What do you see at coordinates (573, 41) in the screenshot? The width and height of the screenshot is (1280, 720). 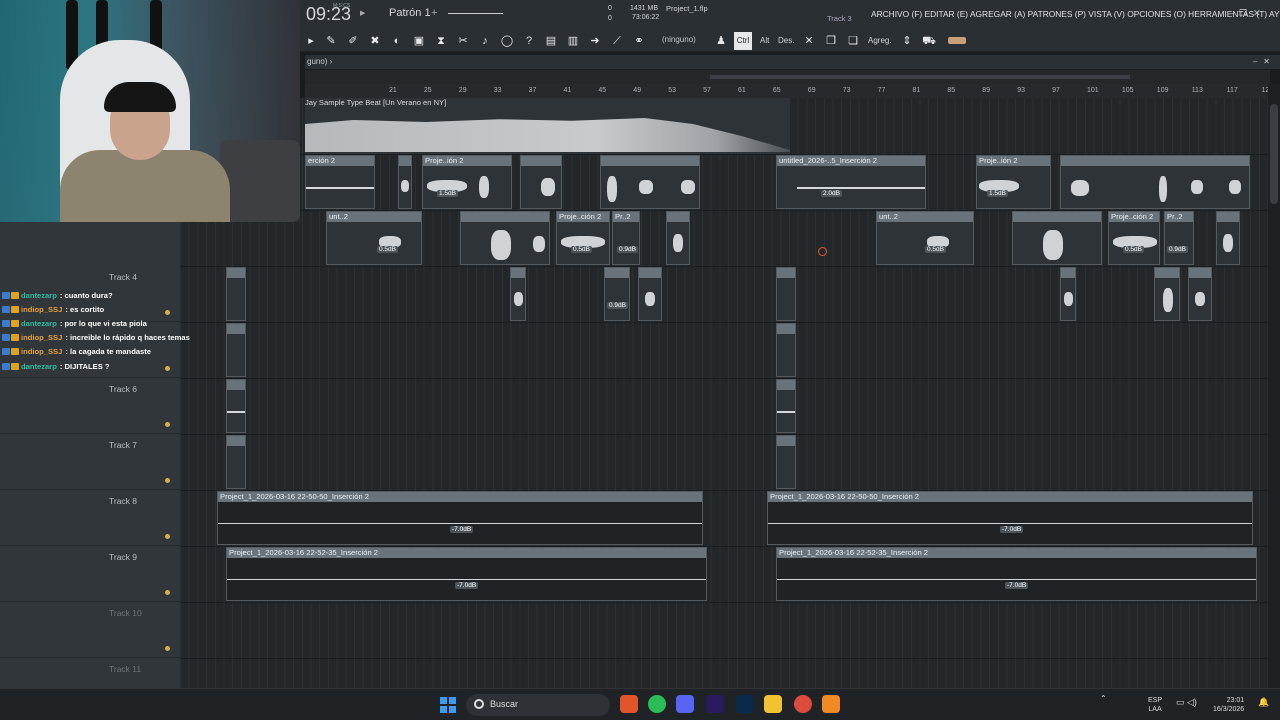 I see `piano-icon: ▥` at bounding box center [573, 41].